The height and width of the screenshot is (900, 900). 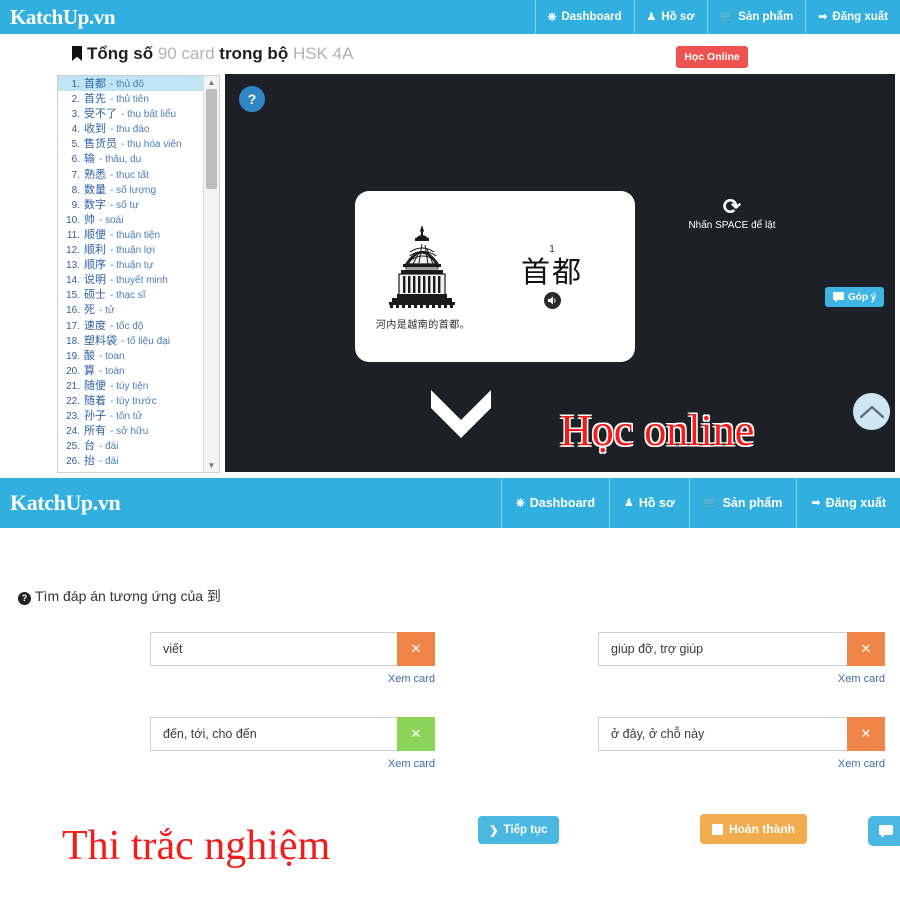 I want to click on wordlist-item: 3. 受不了 - thụ bất liểu, so click(x=131, y=113).